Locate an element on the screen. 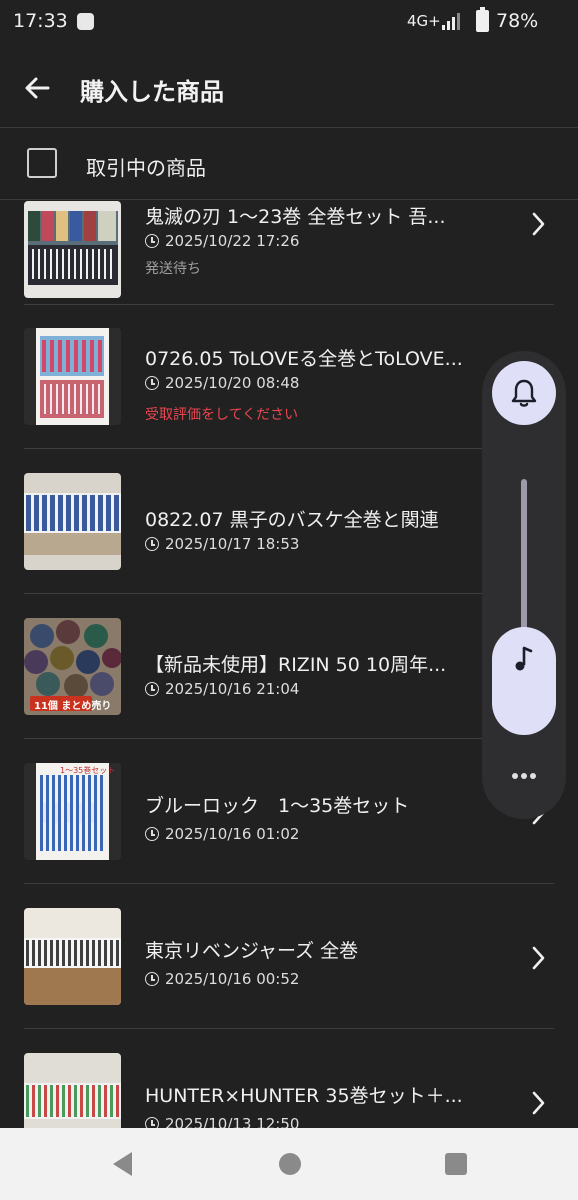 This screenshot has height=1200, width=578. item-status: 受取評価をしてください is located at coordinates (222, 415).